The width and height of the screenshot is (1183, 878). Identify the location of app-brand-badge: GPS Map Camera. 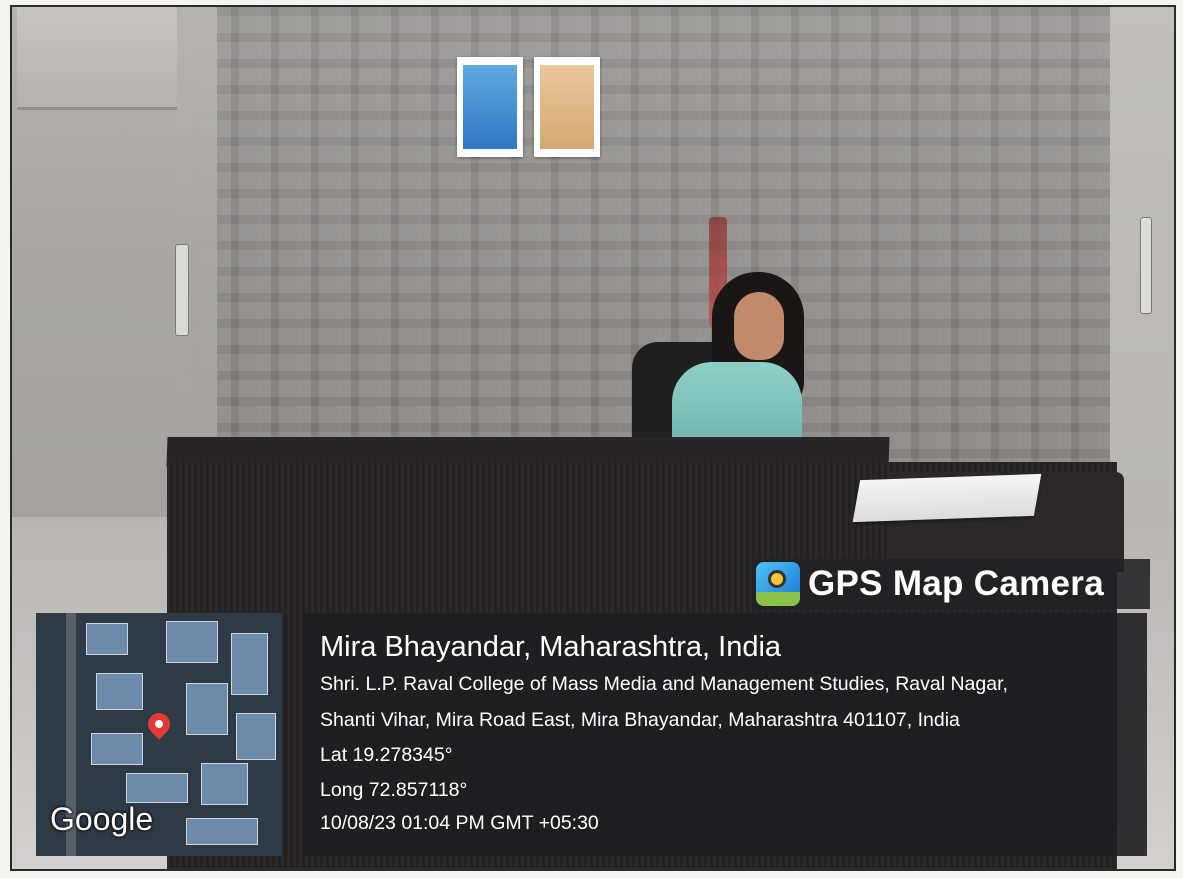
(952, 584).